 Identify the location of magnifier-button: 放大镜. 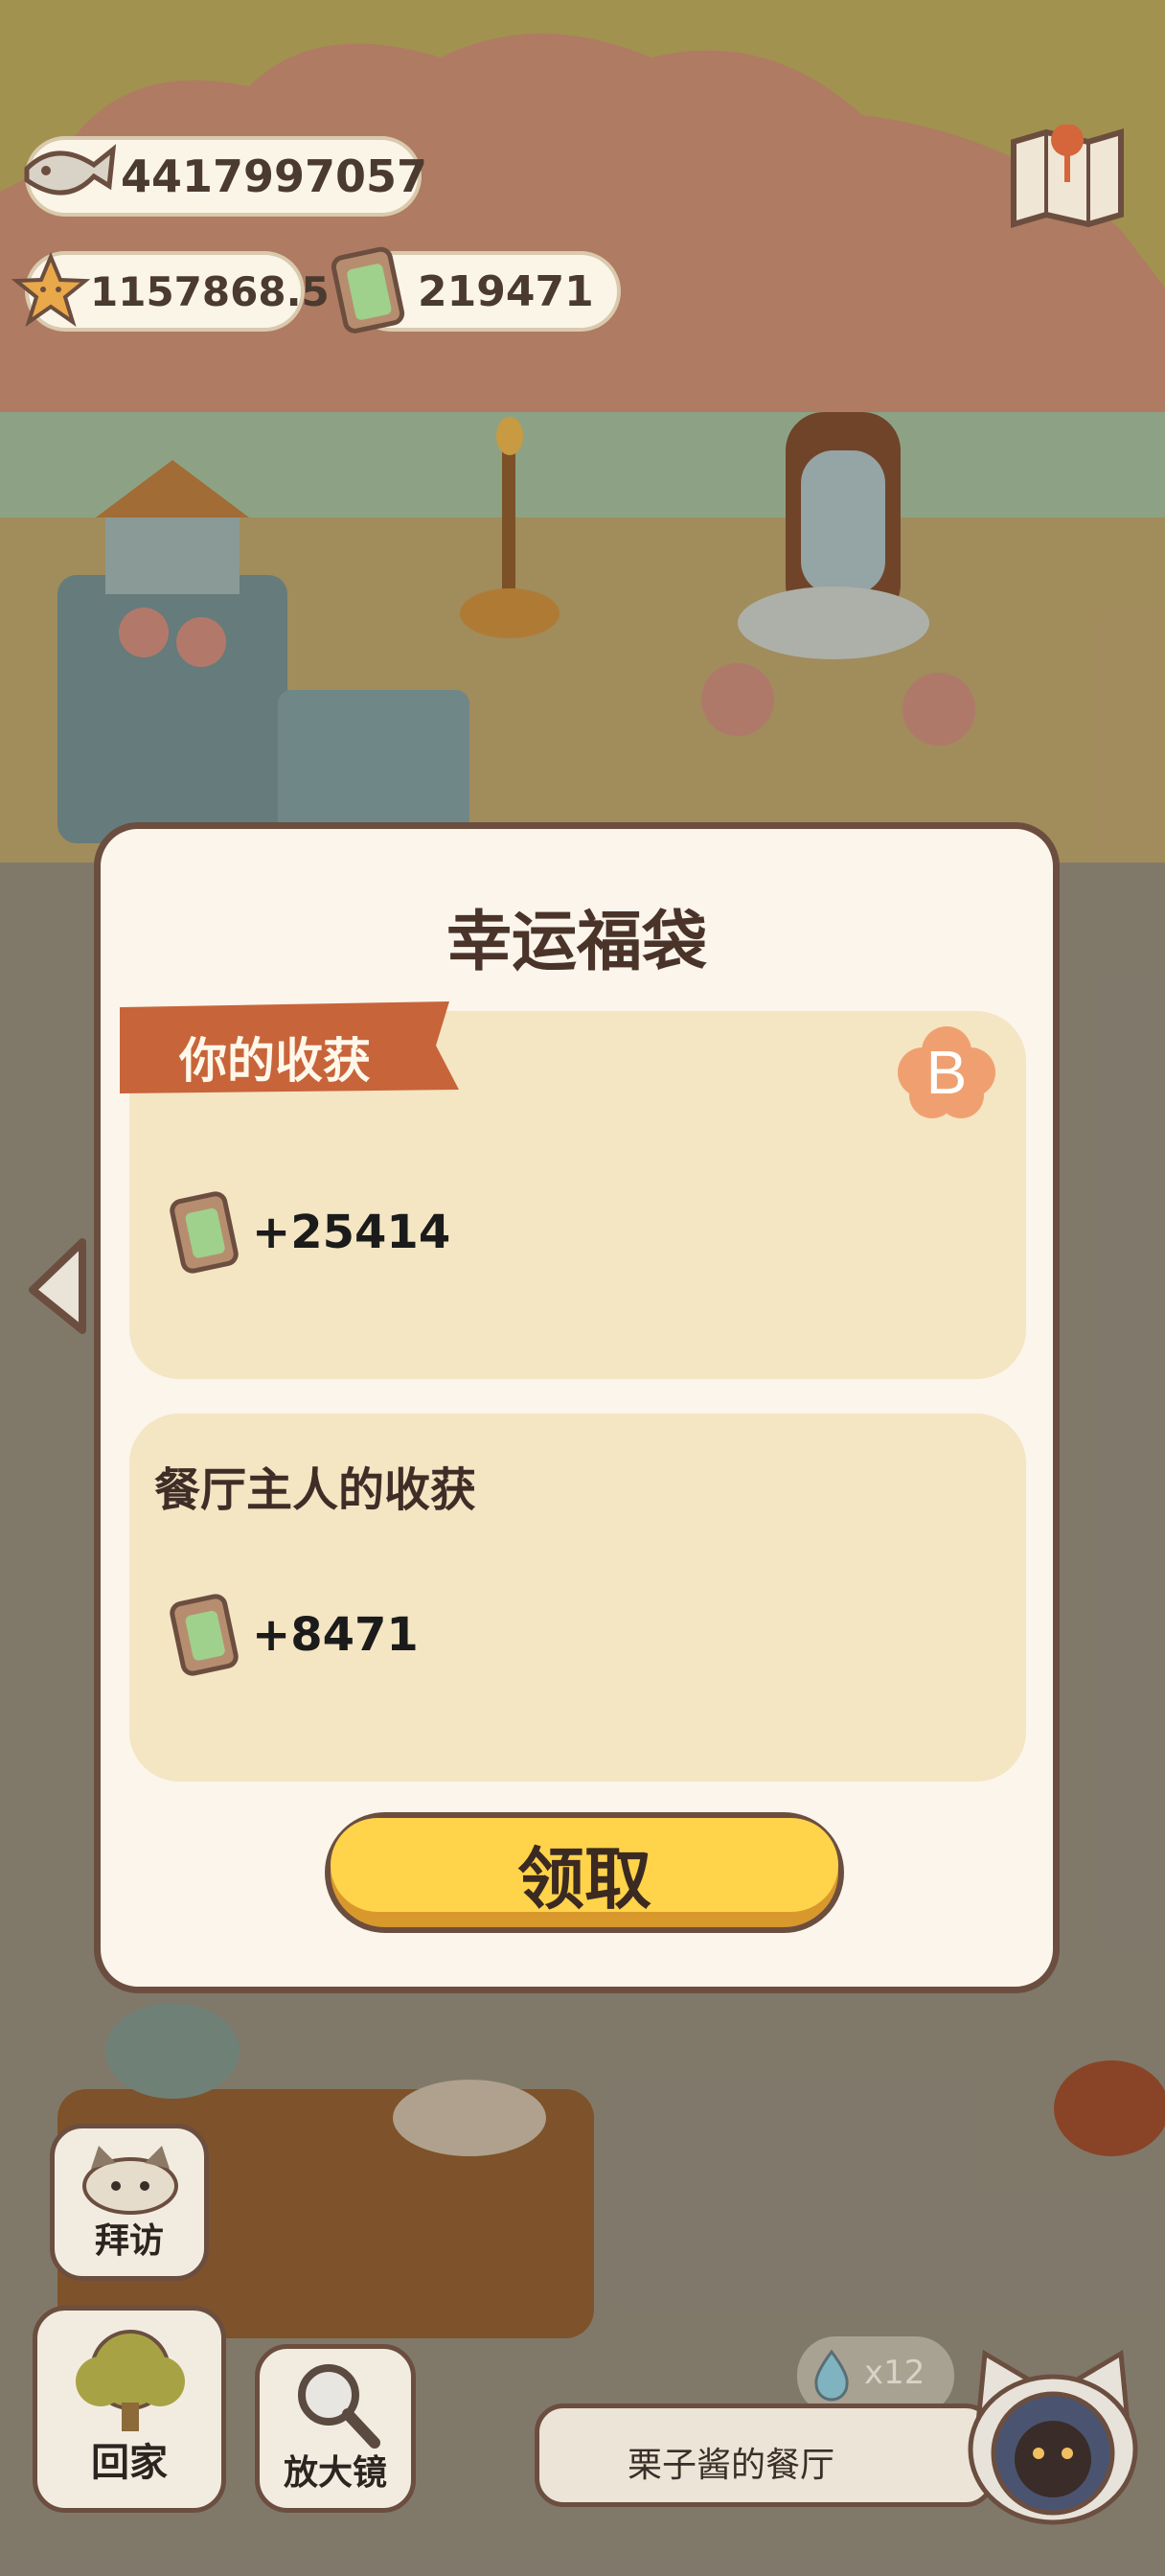
(336, 2428).